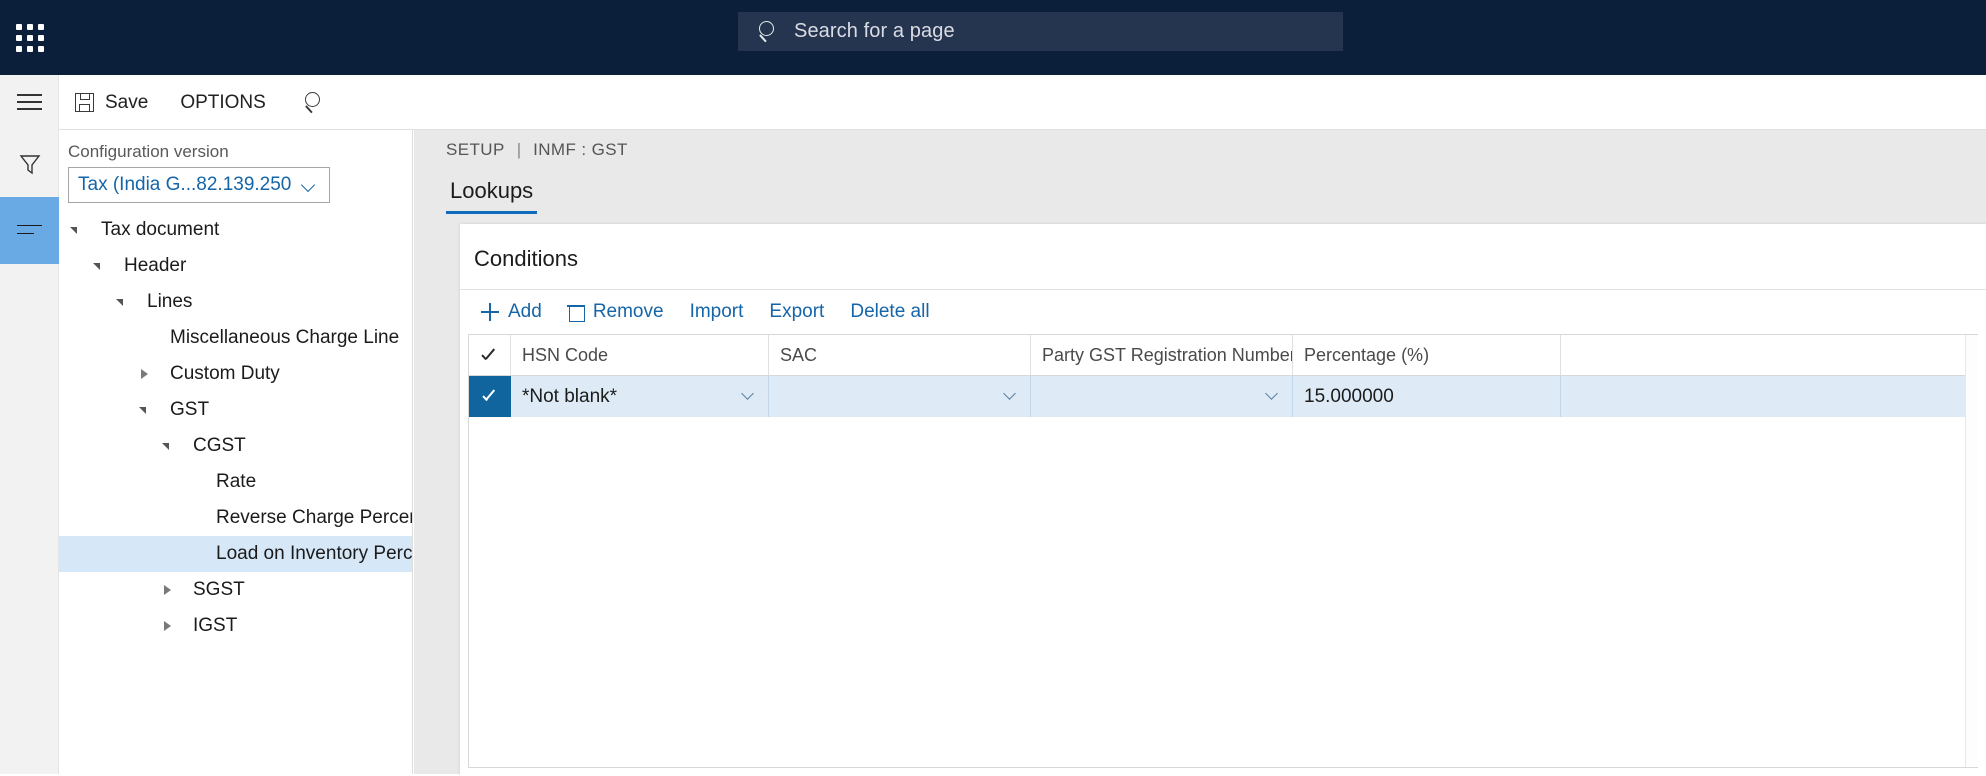 The height and width of the screenshot is (776, 1986). Describe the element at coordinates (219, 589) in the screenshot. I see `tree-node-label: SGST` at that location.